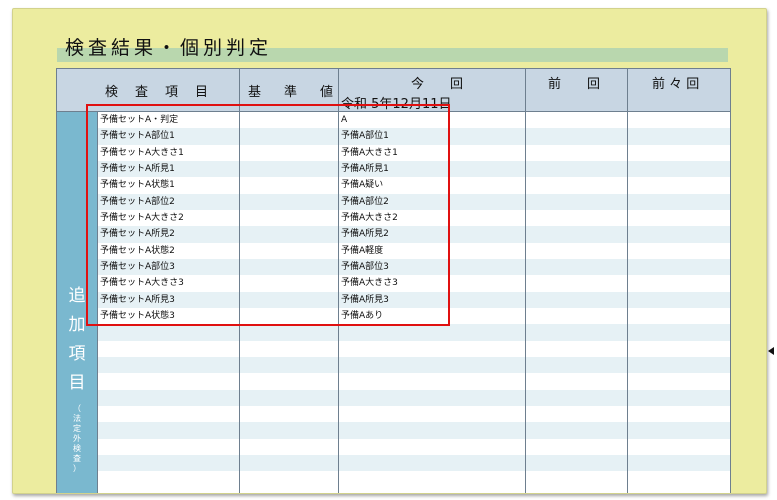  What do you see at coordinates (77, 340) in the screenshot?
I see `side-category-label: 追 加 項 目` at bounding box center [77, 340].